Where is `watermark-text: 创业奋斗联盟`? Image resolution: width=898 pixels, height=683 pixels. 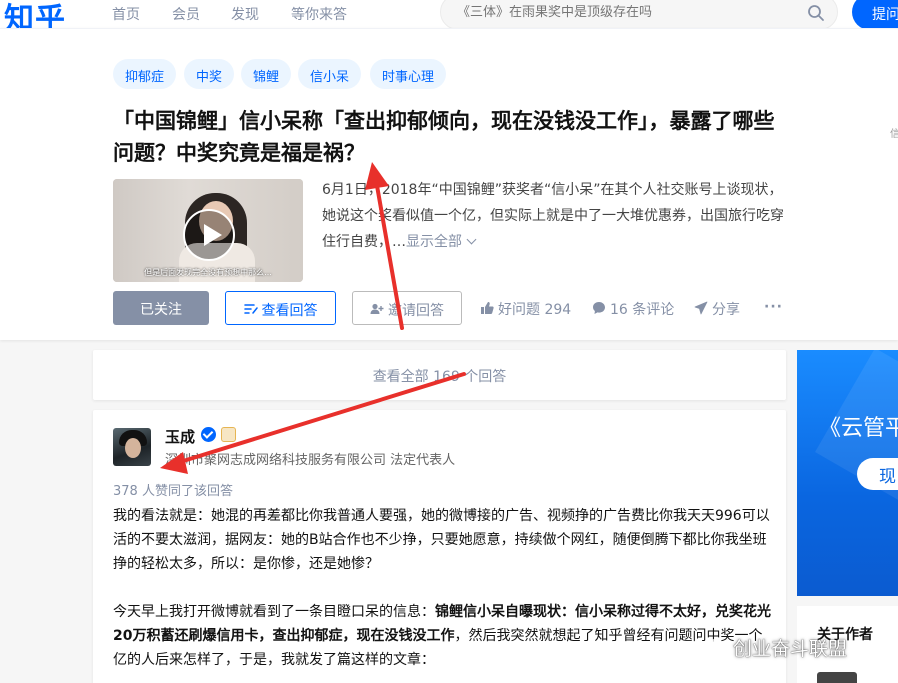
watermark-text: 创业奋斗联盟 is located at coordinates (790, 649).